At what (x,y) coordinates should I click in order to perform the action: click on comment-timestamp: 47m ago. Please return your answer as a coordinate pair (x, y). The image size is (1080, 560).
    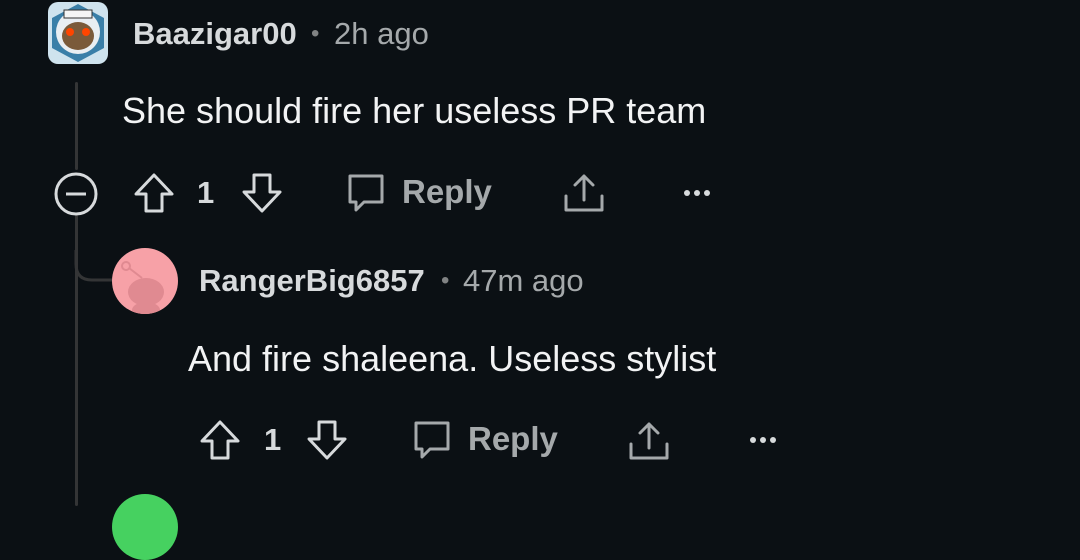
    Looking at the image, I should click on (523, 280).